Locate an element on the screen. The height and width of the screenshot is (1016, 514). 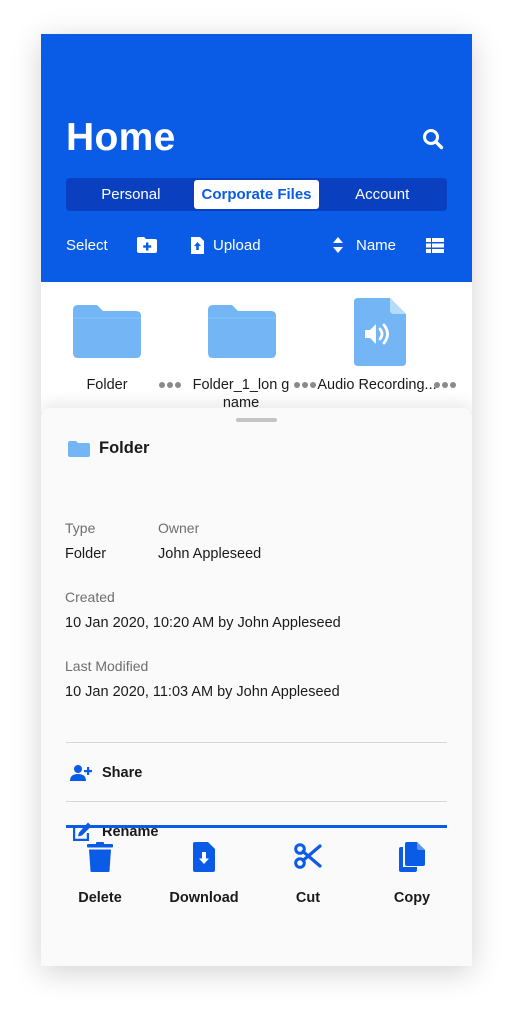
file-item: Folder is located at coordinates (111, 347).